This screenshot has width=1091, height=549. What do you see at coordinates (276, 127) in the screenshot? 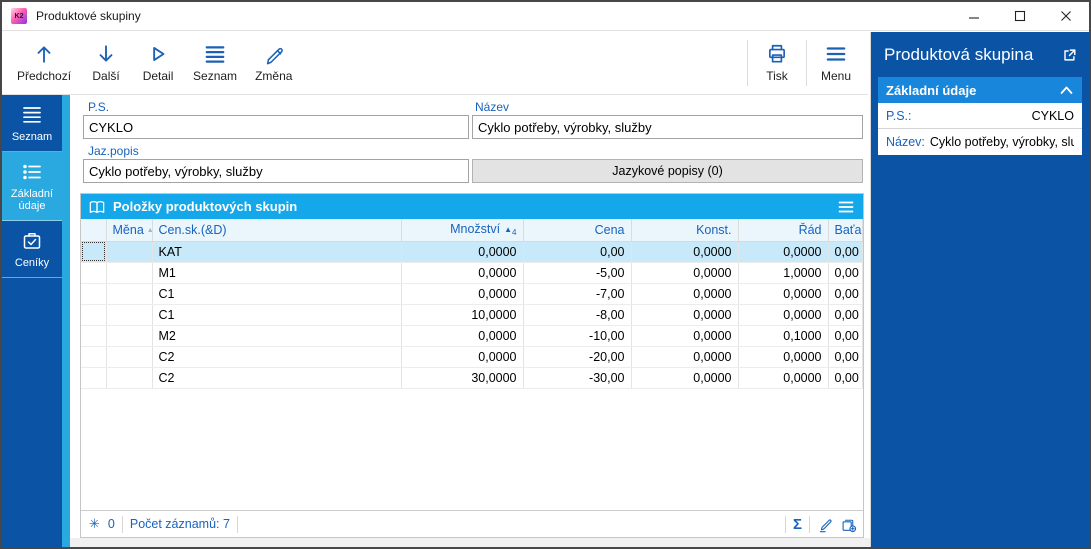
I see `ps-field` at bounding box center [276, 127].